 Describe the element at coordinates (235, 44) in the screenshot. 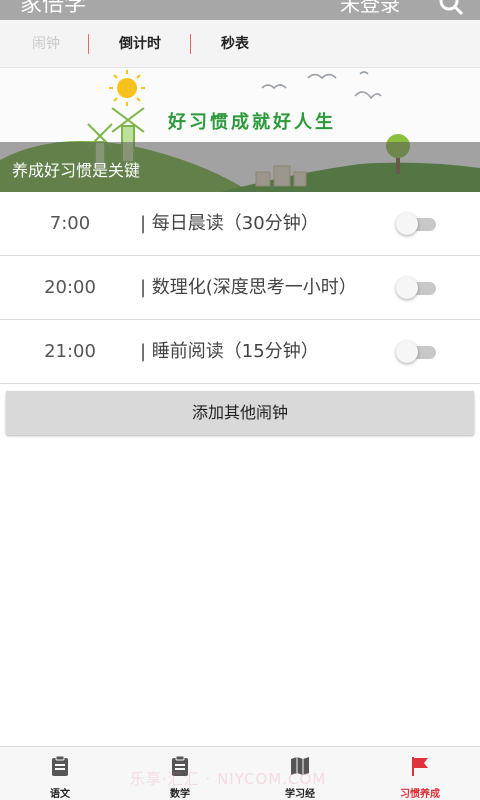

I see `tab-stopwatch: 秒表` at that location.